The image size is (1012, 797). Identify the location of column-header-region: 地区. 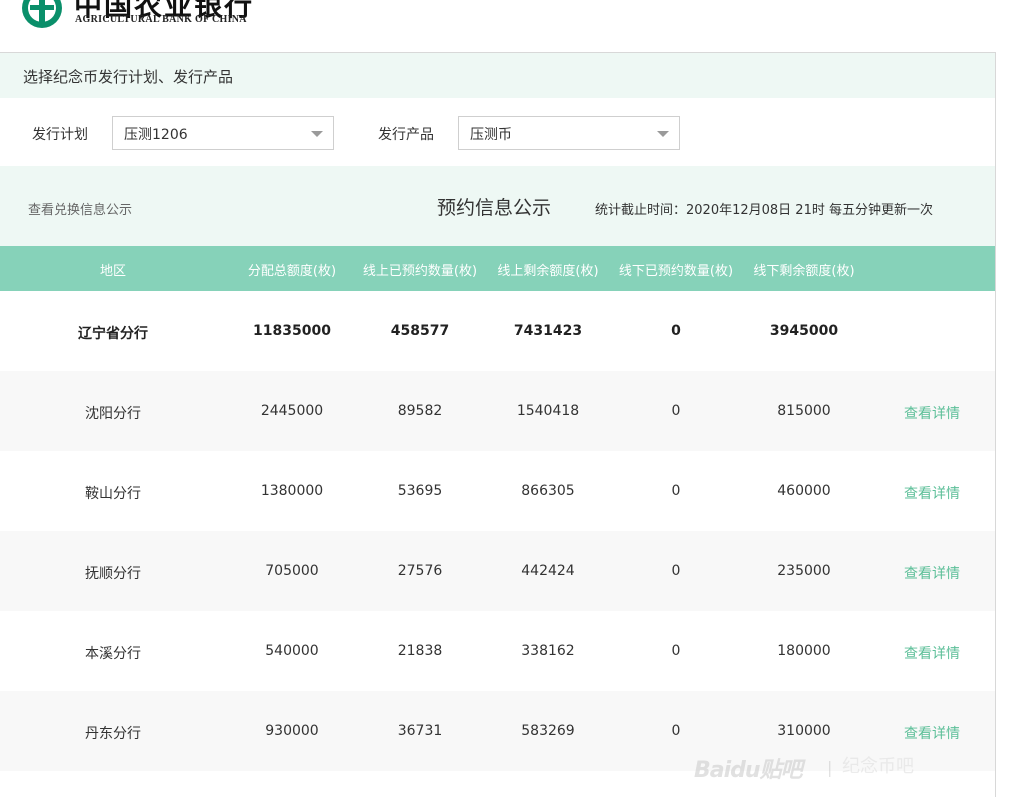
(113, 271).